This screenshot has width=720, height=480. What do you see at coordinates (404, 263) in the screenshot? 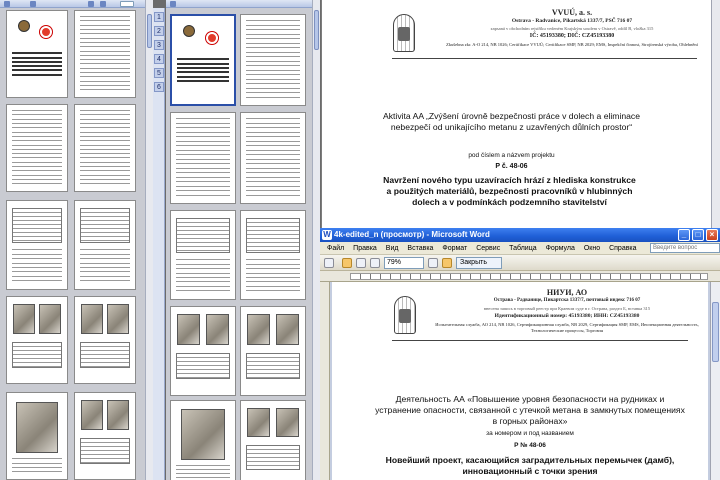
I see `zoom-select: 79%` at bounding box center [404, 263].